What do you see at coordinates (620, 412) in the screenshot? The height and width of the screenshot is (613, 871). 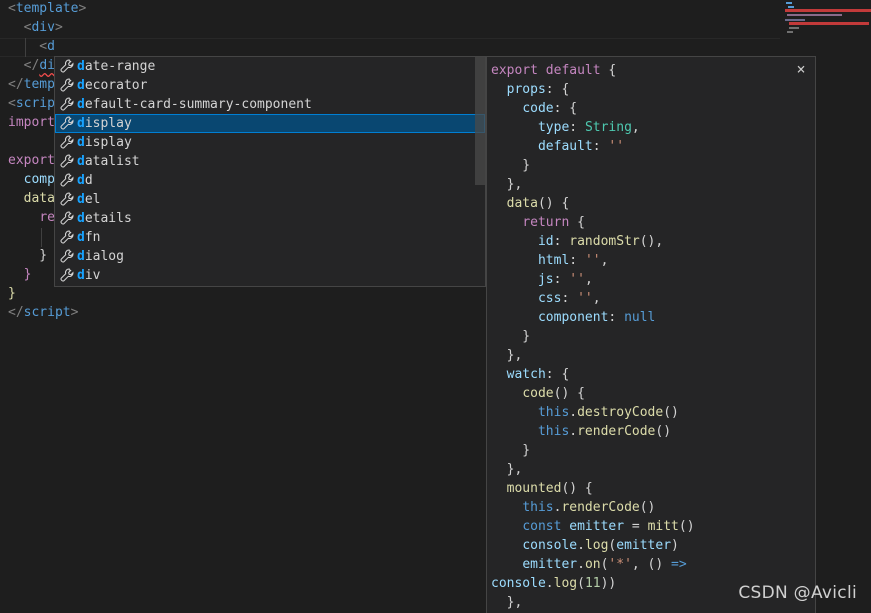 I see `code-token: destroyCode` at bounding box center [620, 412].